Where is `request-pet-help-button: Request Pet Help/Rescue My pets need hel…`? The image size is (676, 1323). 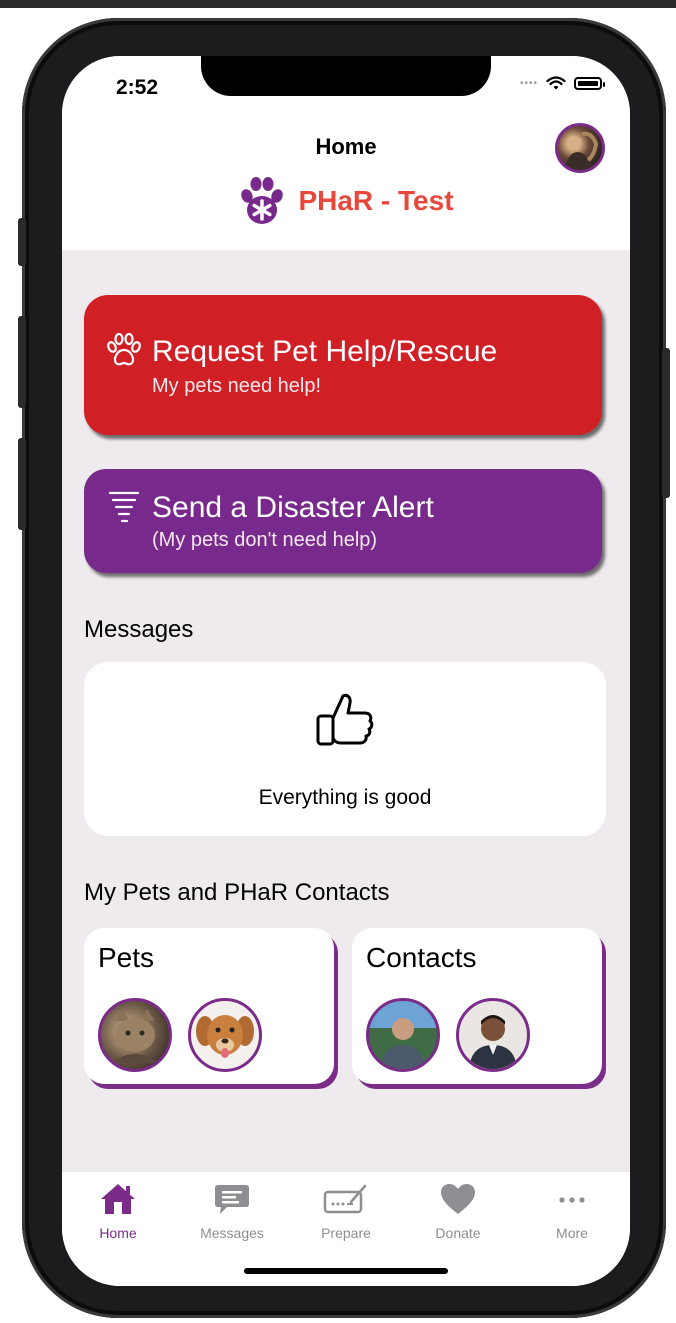 request-pet-help-button: Request Pet Help/Rescue My pets need hel… is located at coordinates (343, 365).